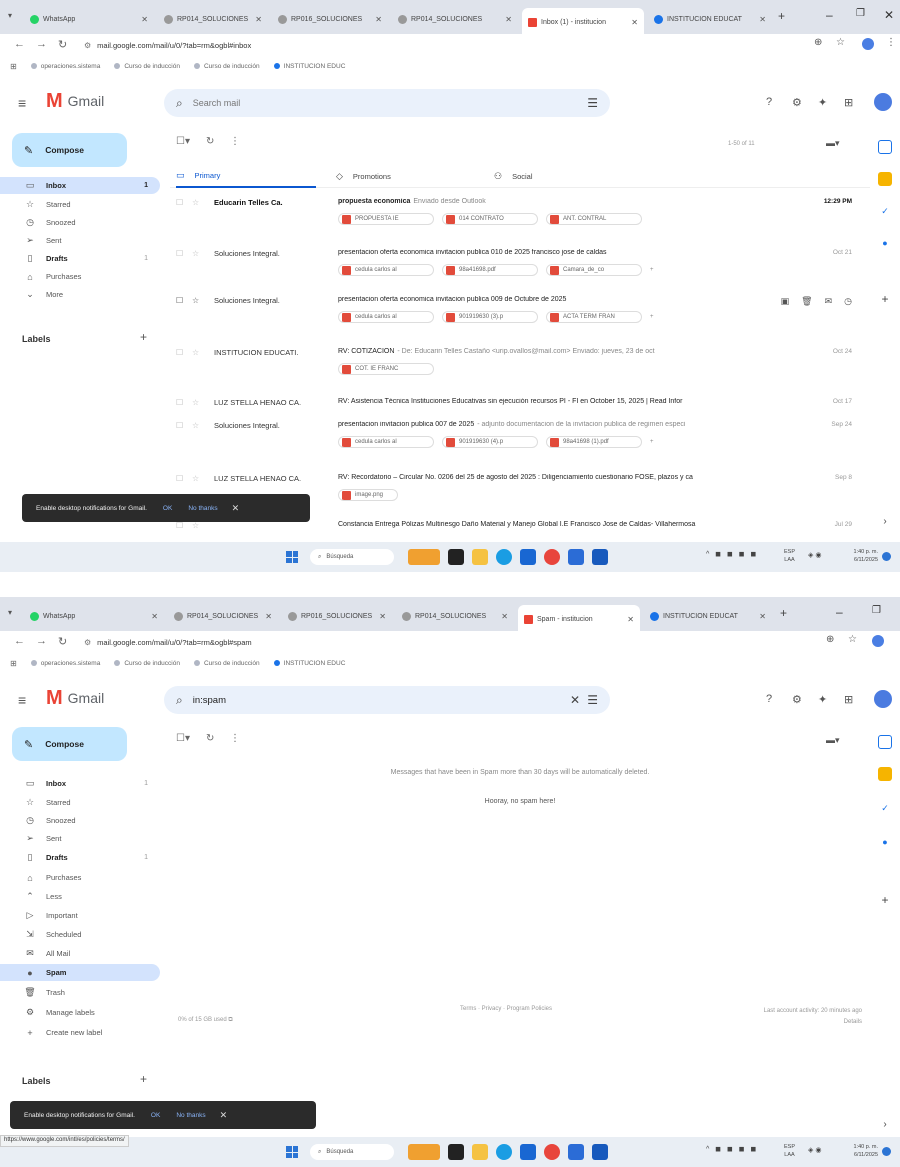  Describe the element at coordinates (789, 1151) in the screenshot. I see `language-indicator: ESP LAA` at that location.